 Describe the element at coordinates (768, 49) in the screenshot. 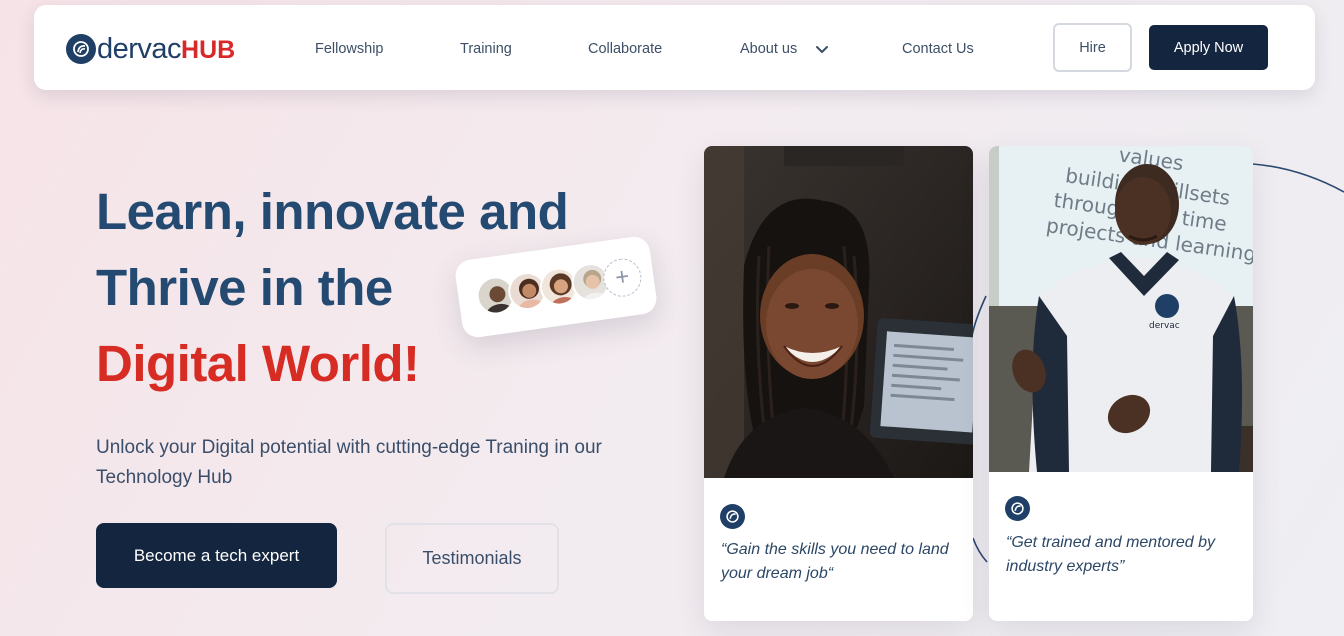

I see `nav-about-us: About us` at that location.